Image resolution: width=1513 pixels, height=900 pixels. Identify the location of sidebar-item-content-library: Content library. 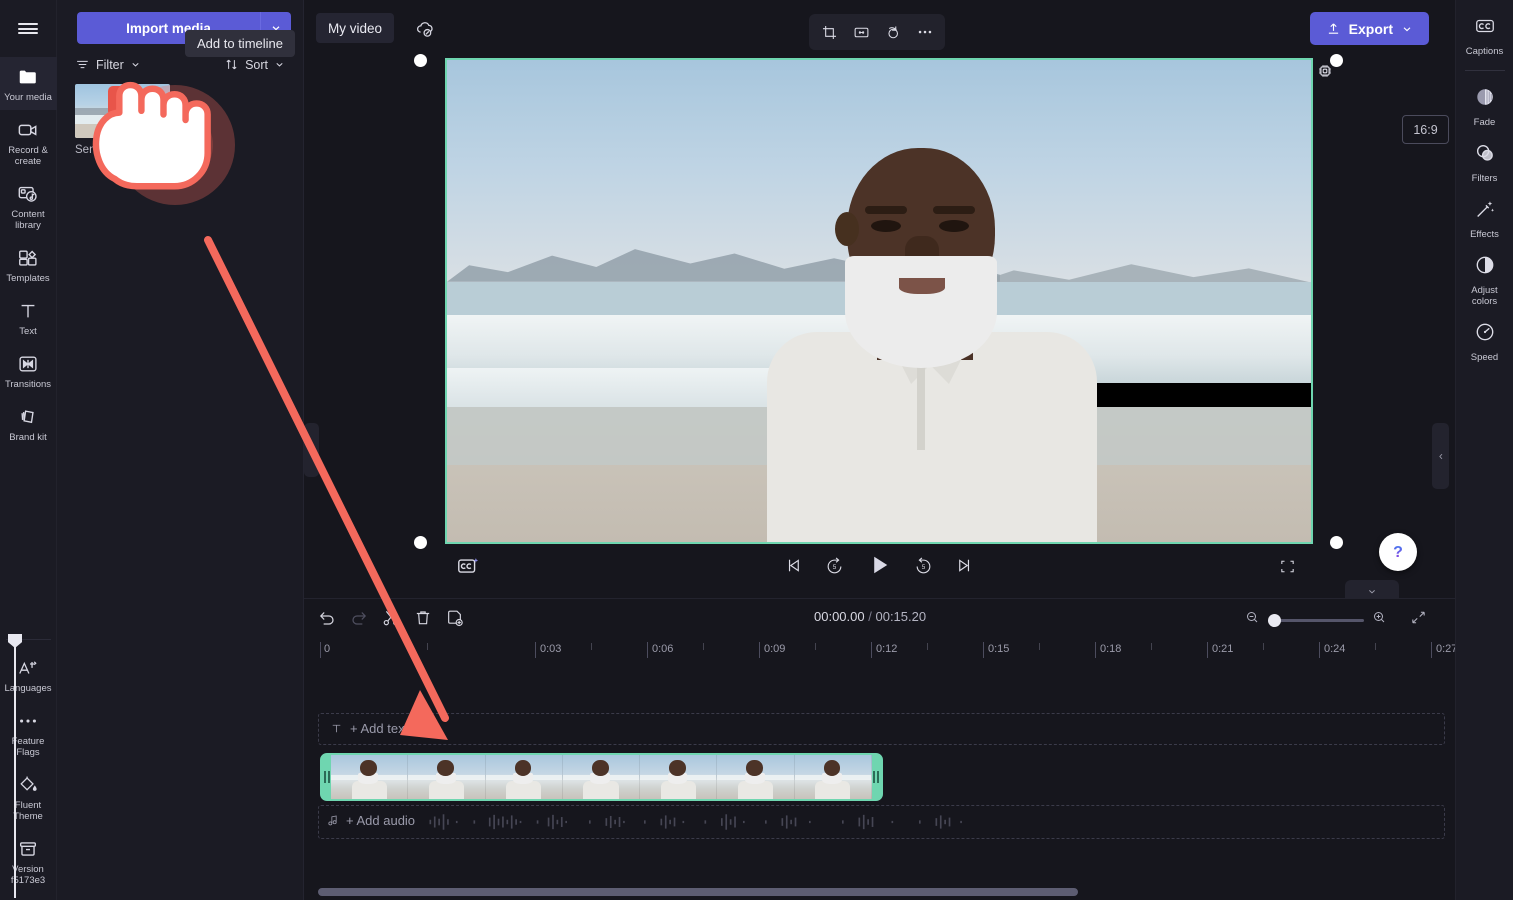
(28, 206).